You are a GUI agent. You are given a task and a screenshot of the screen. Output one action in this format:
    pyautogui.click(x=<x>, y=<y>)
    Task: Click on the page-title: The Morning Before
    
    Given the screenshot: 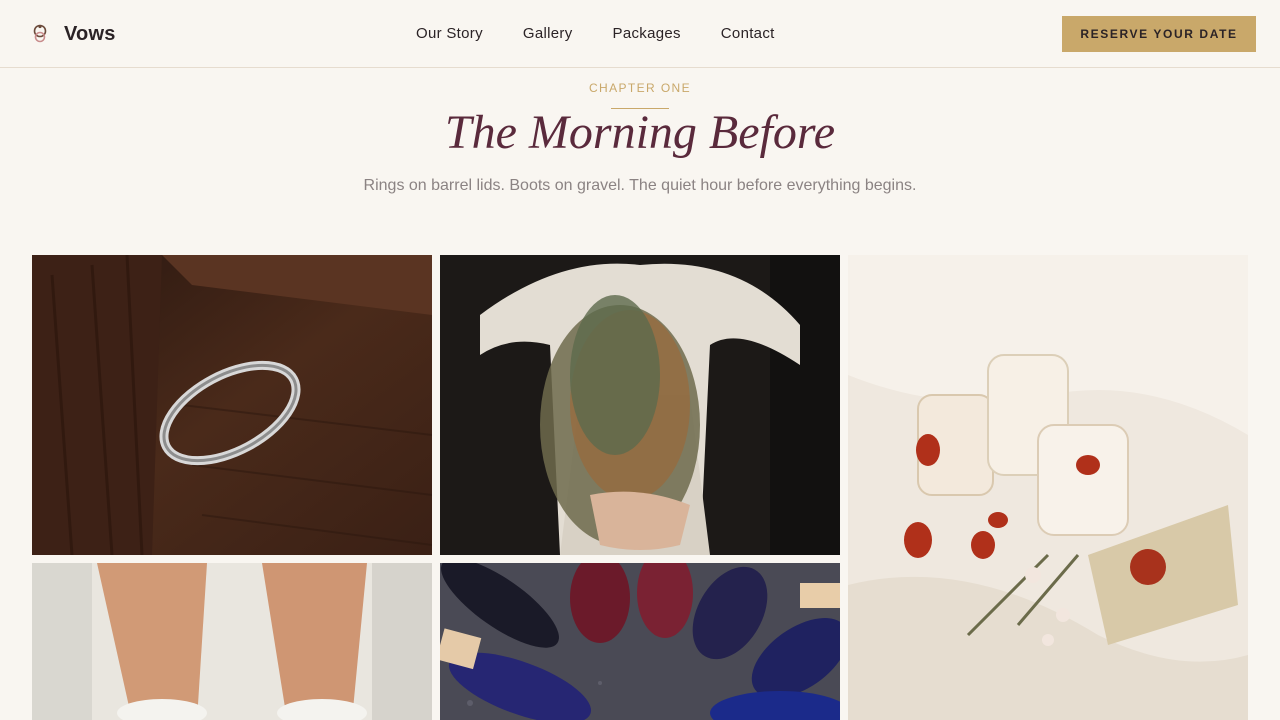 What is the action you would take?
    pyautogui.click(x=640, y=132)
    